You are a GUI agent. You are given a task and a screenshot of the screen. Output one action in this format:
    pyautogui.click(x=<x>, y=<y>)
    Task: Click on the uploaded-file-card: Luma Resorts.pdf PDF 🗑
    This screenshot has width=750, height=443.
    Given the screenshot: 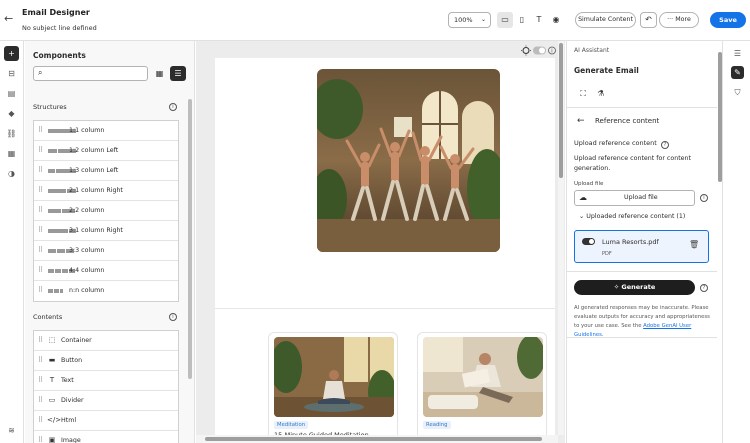 What is the action you would take?
    pyautogui.click(x=641, y=246)
    